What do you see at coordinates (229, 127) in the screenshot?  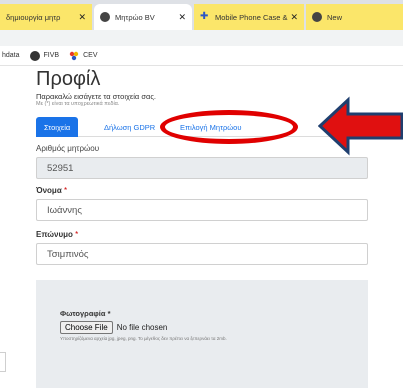 I see `highlight-ellipse` at bounding box center [229, 127].